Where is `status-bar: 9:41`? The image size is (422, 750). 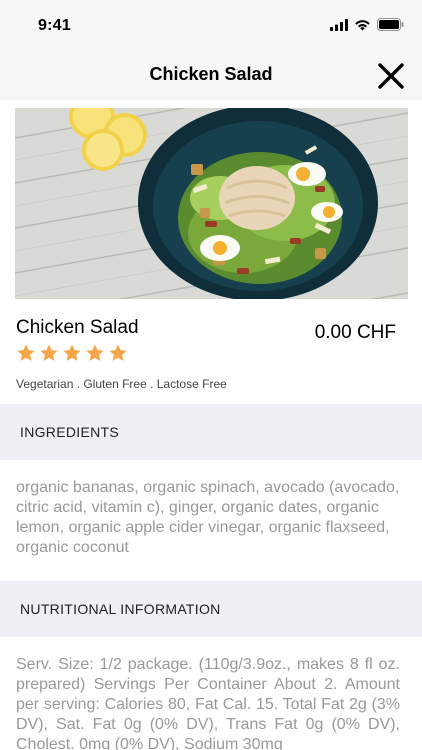 status-bar: 9:41 is located at coordinates (211, 25).